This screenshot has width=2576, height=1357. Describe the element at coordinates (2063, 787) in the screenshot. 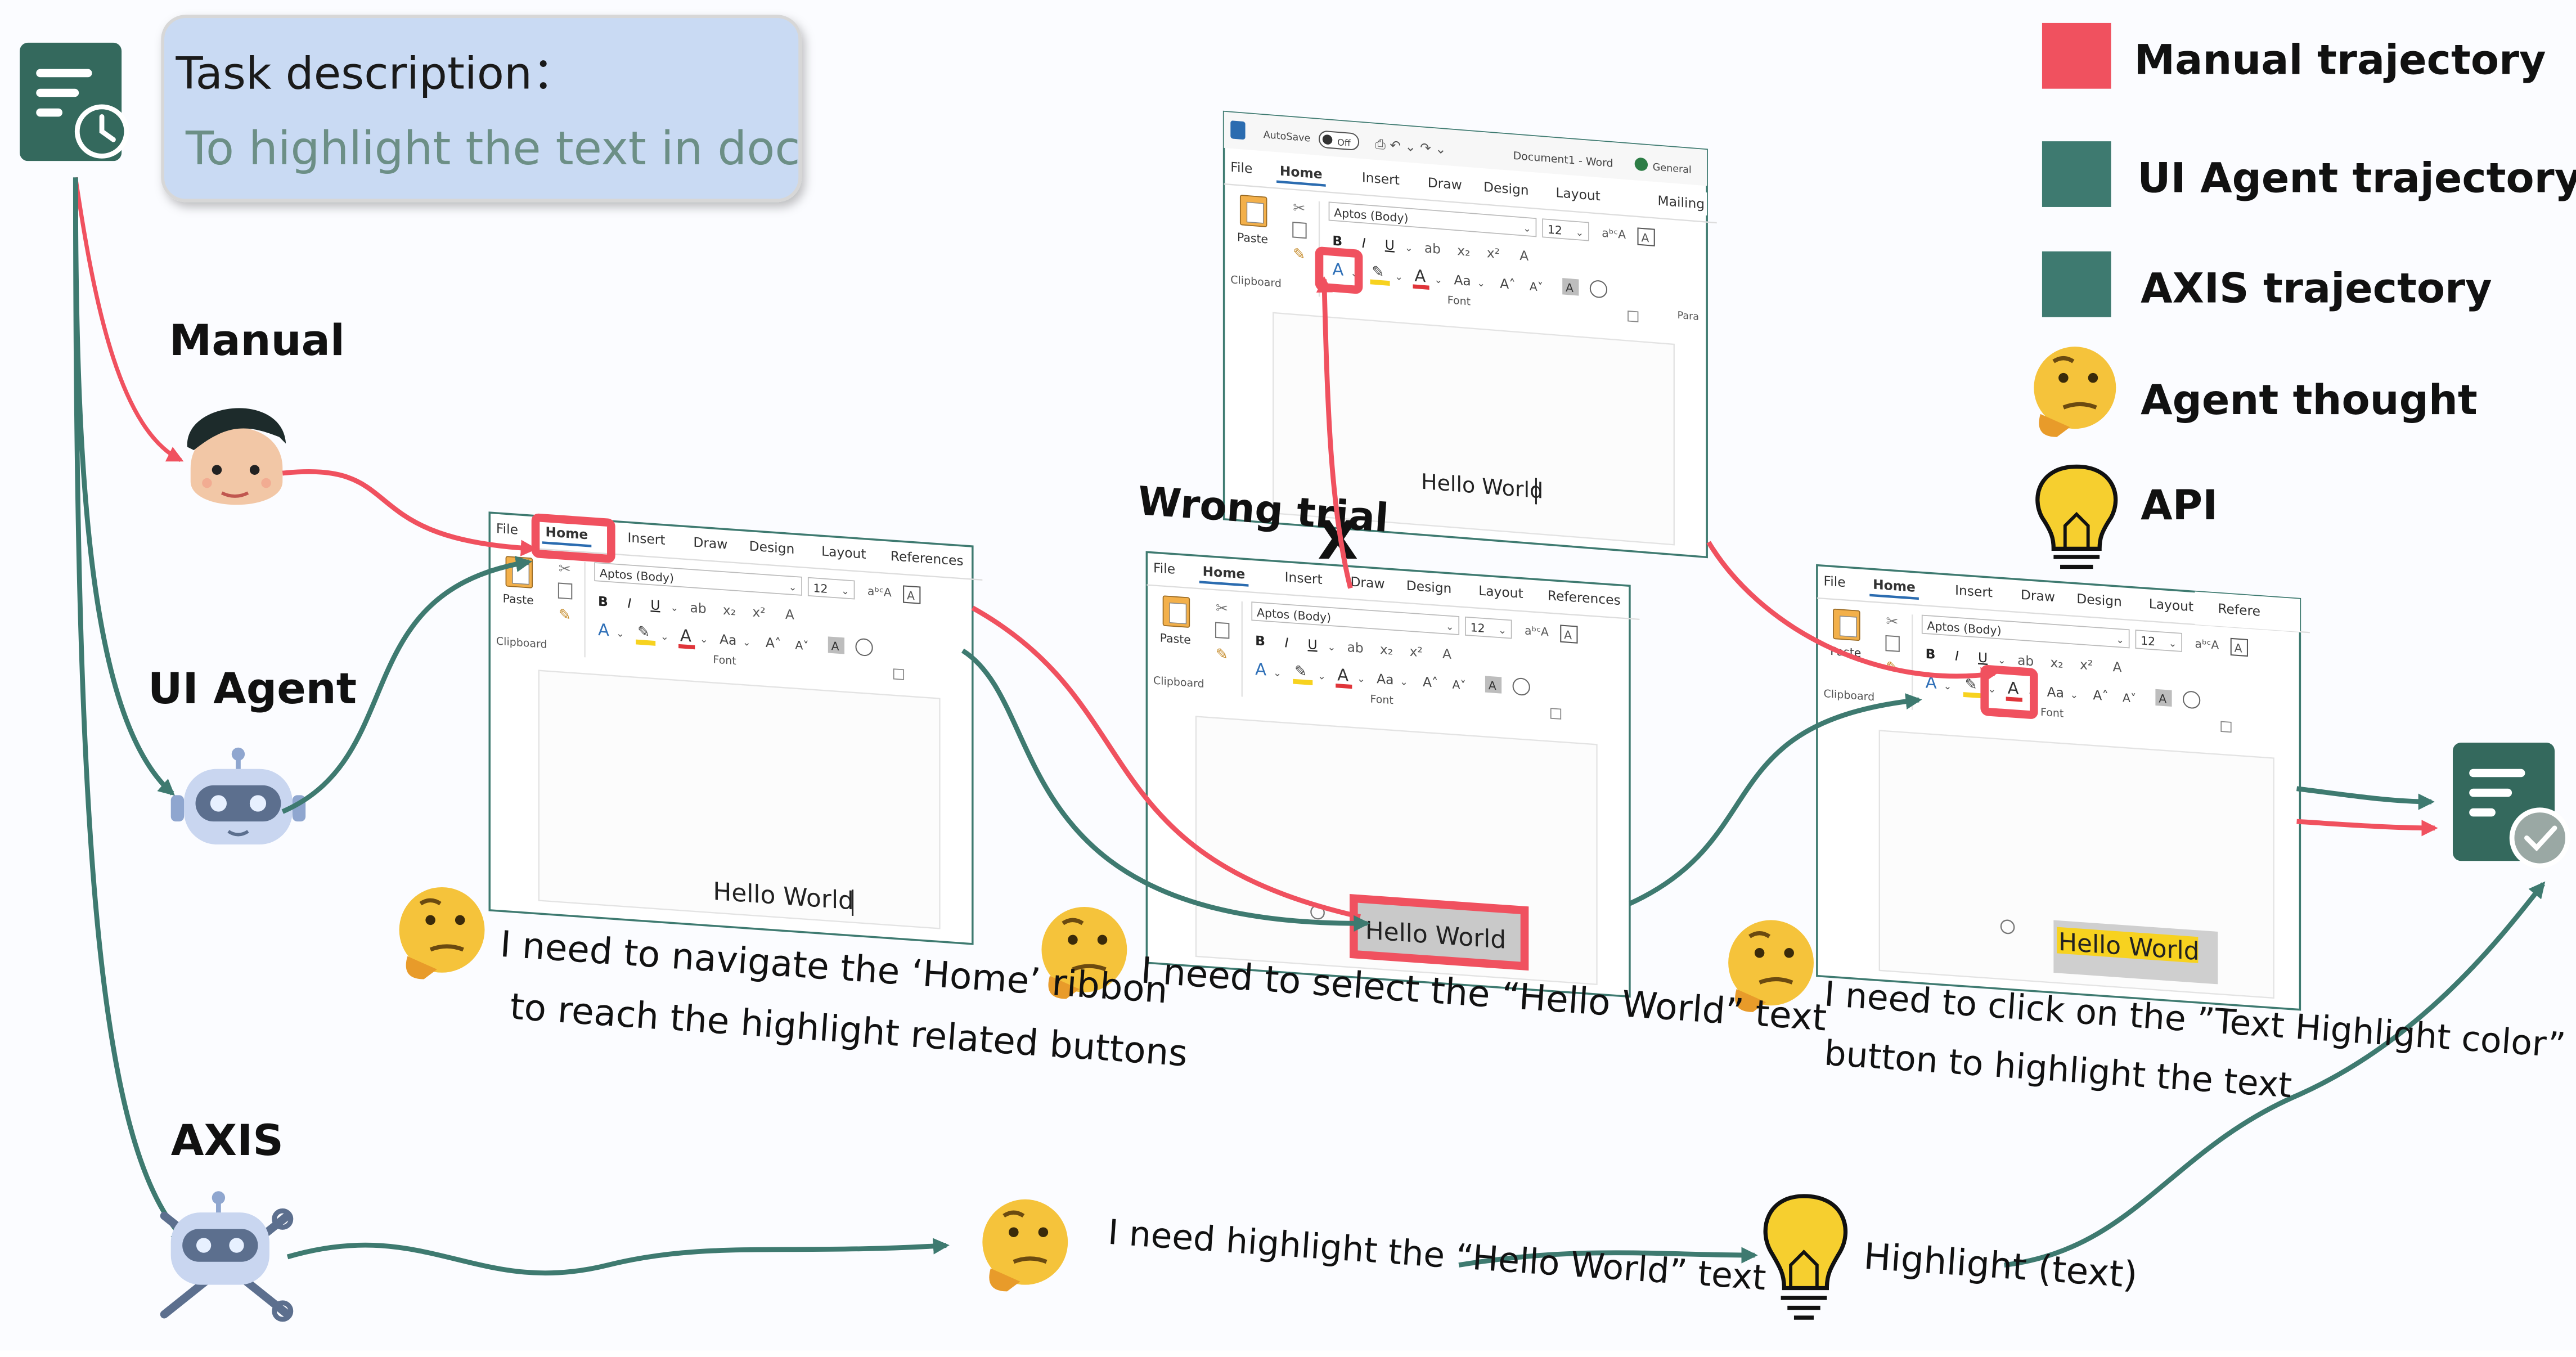

I see `screenshot-3: Refere Hello World` at that location.